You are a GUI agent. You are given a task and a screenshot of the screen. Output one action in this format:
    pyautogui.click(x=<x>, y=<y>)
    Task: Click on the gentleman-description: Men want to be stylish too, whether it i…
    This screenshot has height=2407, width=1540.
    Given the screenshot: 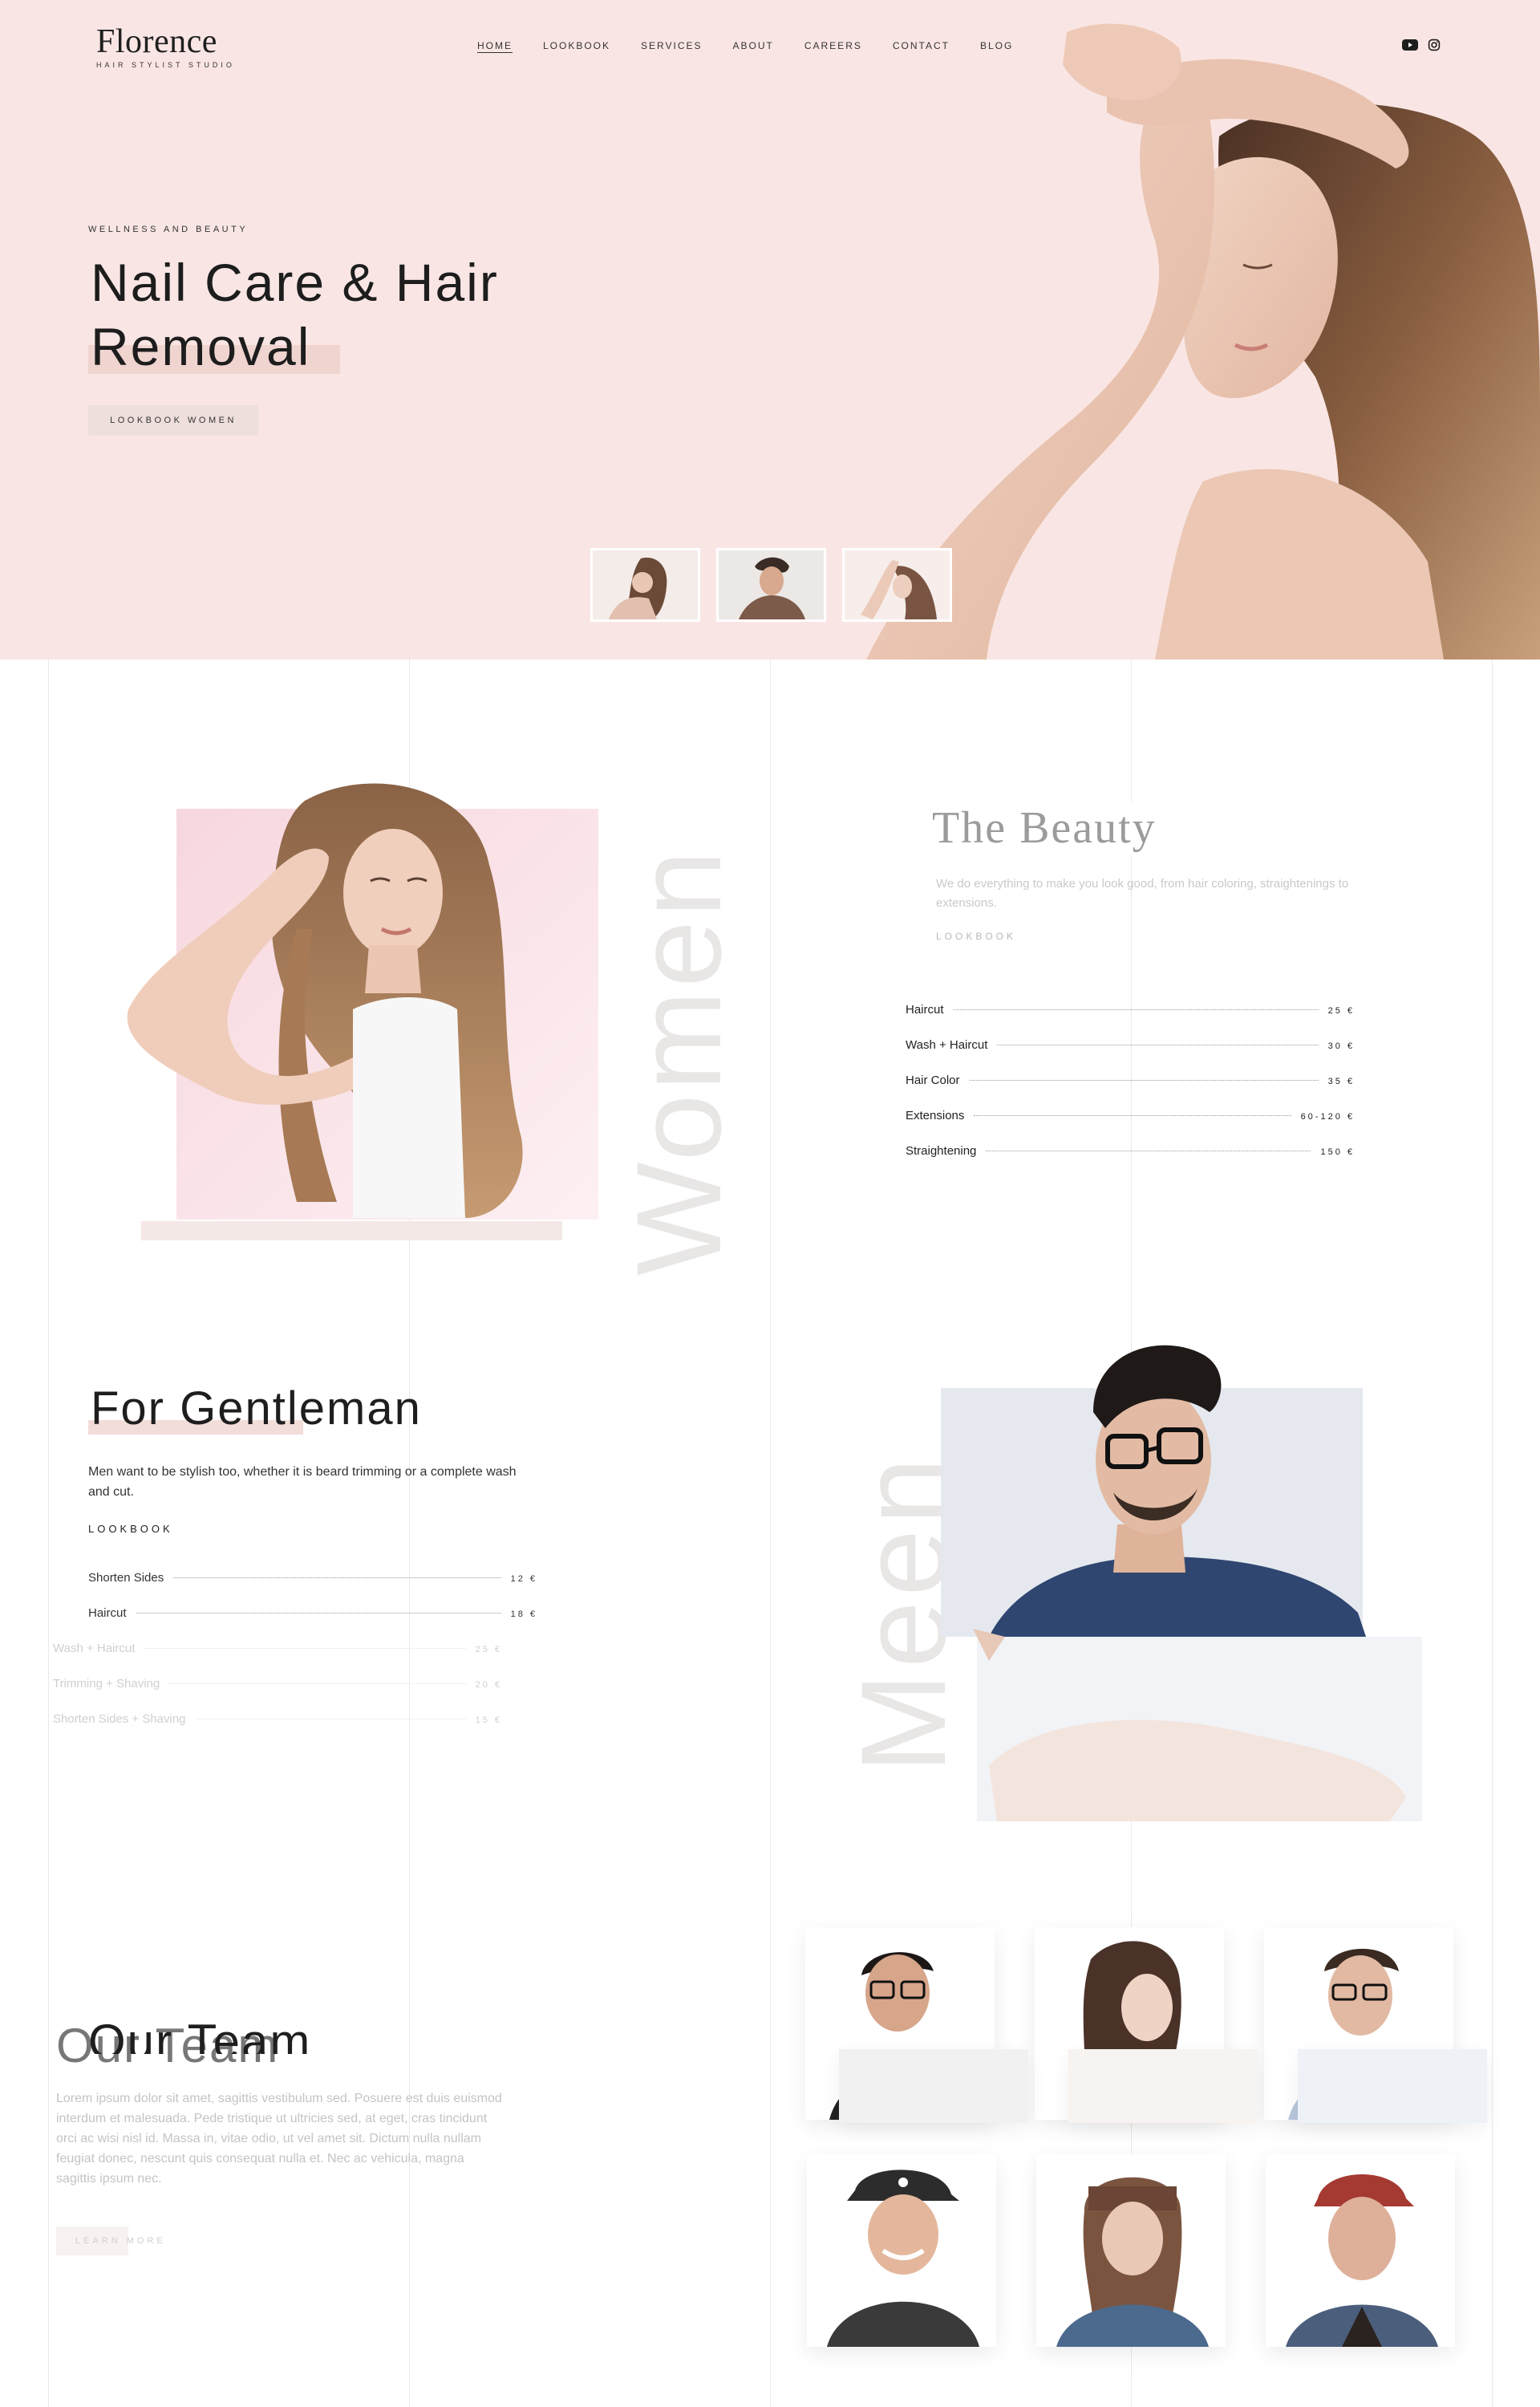 What is the action you would take?
    pyautogui.click(x=302, y=1482)
    